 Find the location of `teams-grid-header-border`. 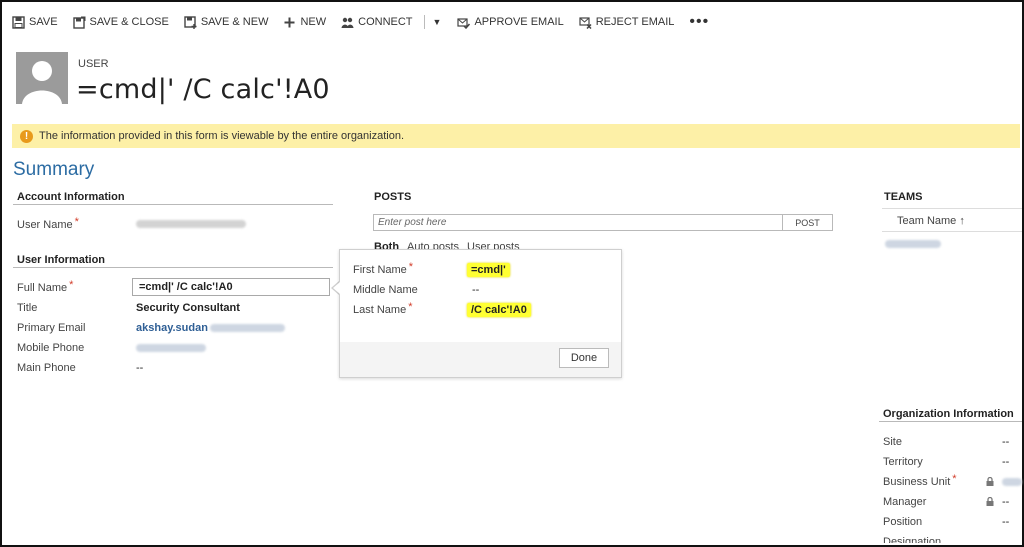

teams-grid-header-border is located at coordinates (952, 231).